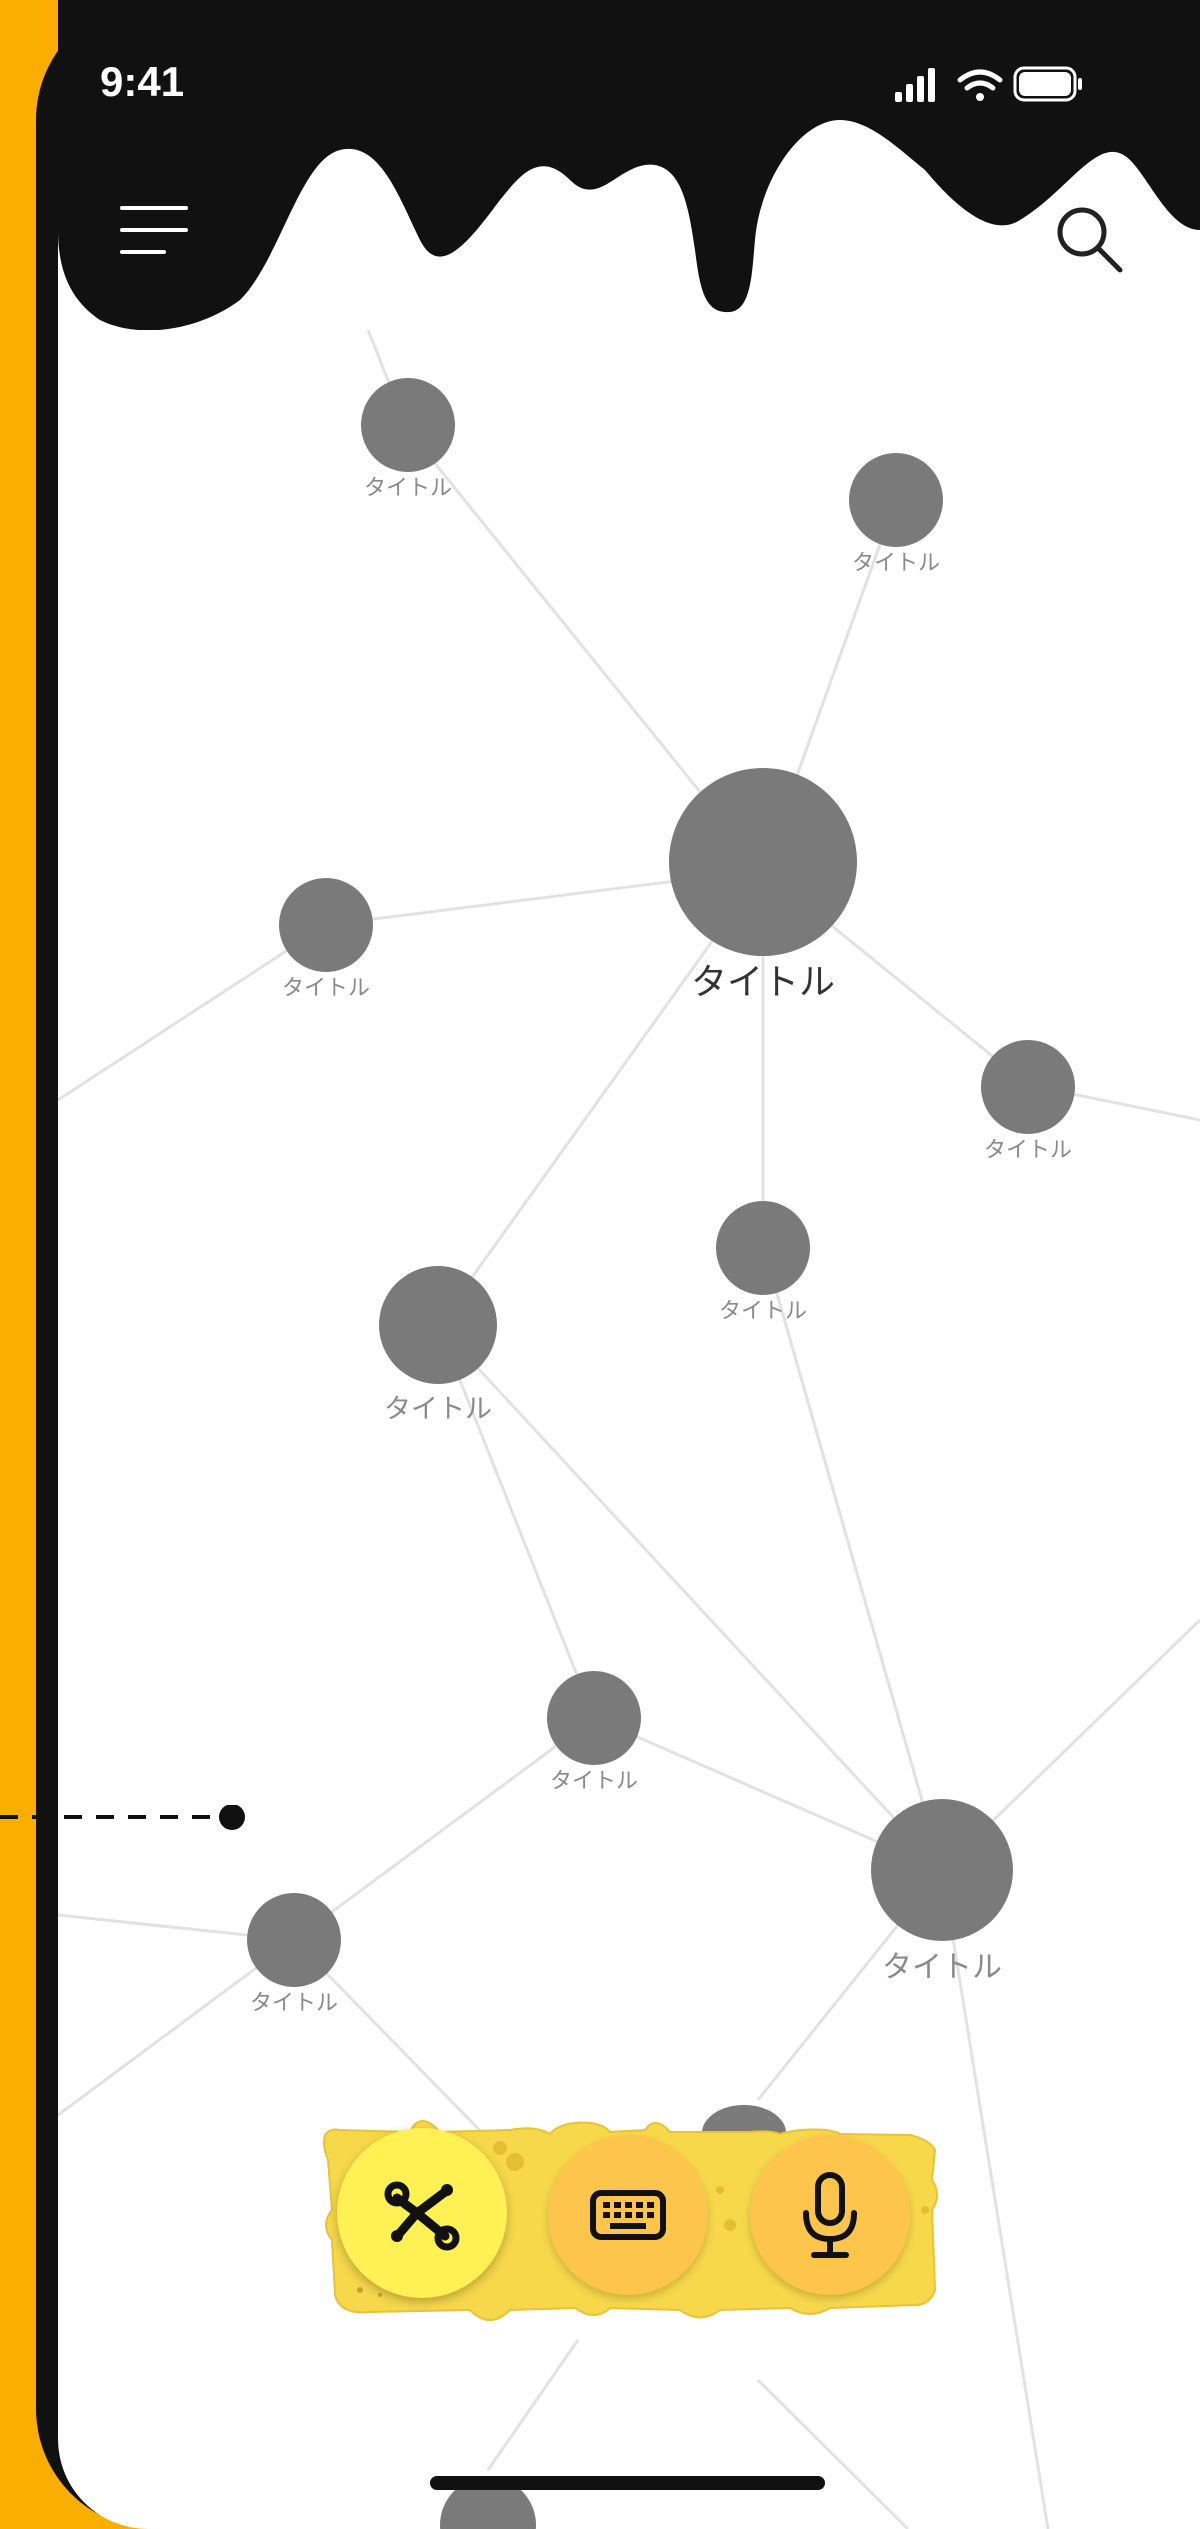  I want to click on graph-node-center: タイトル, so click(763, 885).